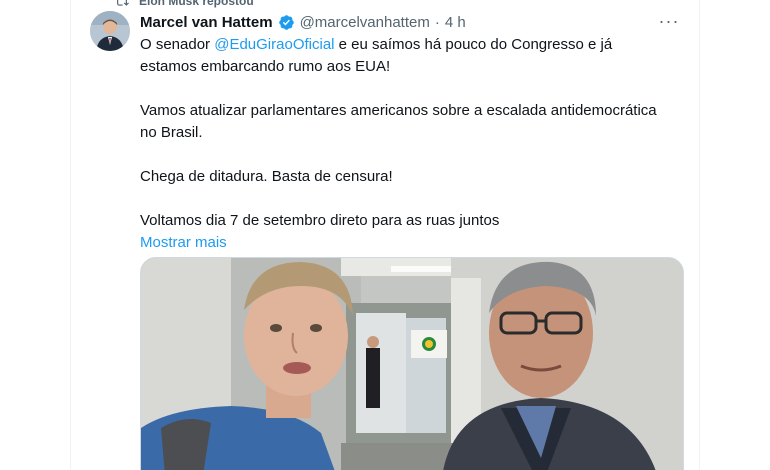 The height and width of the screenshot is (470, 770). What do you see at coordinates (266, 176) in the screenshot?
I see `tweet-paragraph-3: Chega de ditadura. Basta de censura!` at bounding box center [266, 176].